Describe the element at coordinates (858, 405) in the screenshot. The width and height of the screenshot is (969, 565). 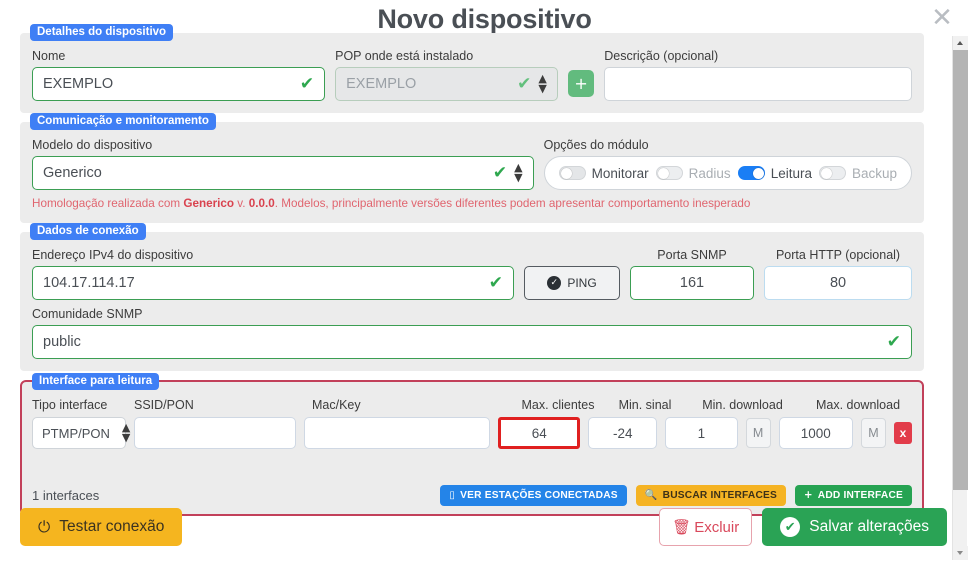
I see `column-max-download: Max. download` at that location.